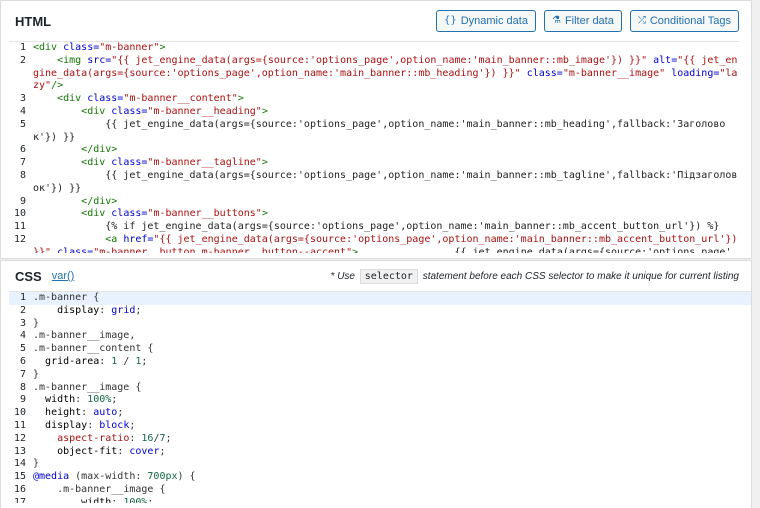 The height and width of the screenshot is (508, 760). Describe the element at coordinates (582, 21) in the screenshot. I see `filter-data-button: ⚗ Filter data` at that location.